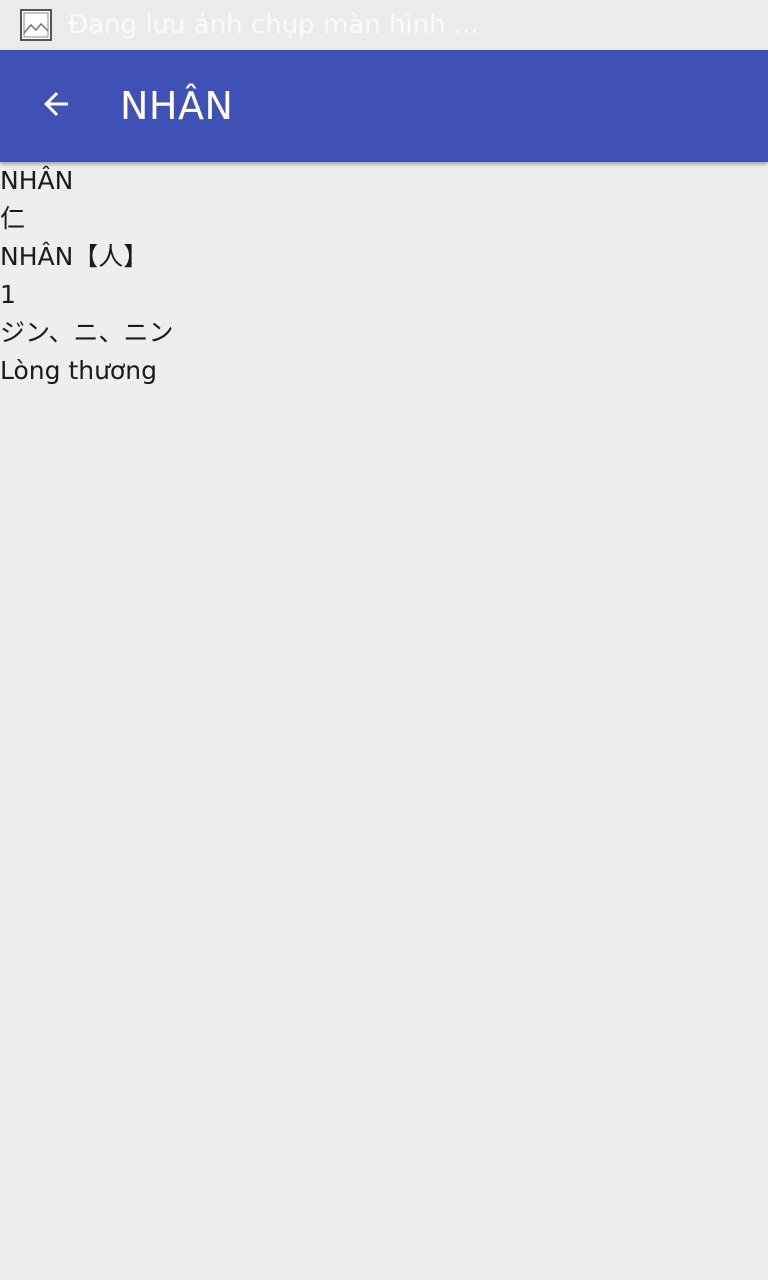 The image size is (768, 1280). What do you see at coordinates (8, 294) in the screenshot?
I see `entry-level: 1` at bounding box center [8, 294].